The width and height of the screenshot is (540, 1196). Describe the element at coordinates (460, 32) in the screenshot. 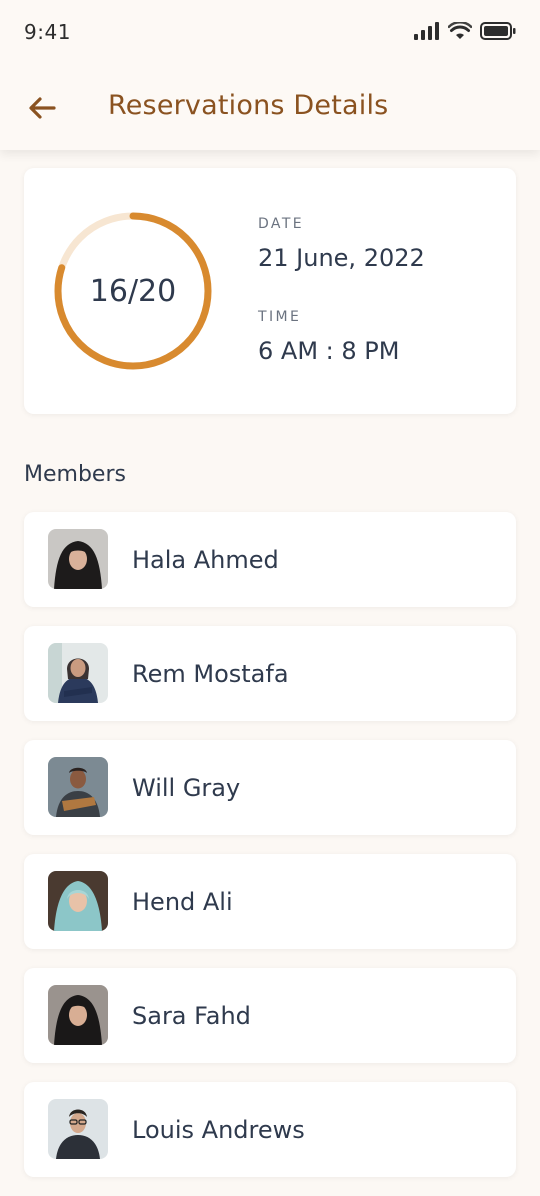

I see `wifi-icon` at that location.